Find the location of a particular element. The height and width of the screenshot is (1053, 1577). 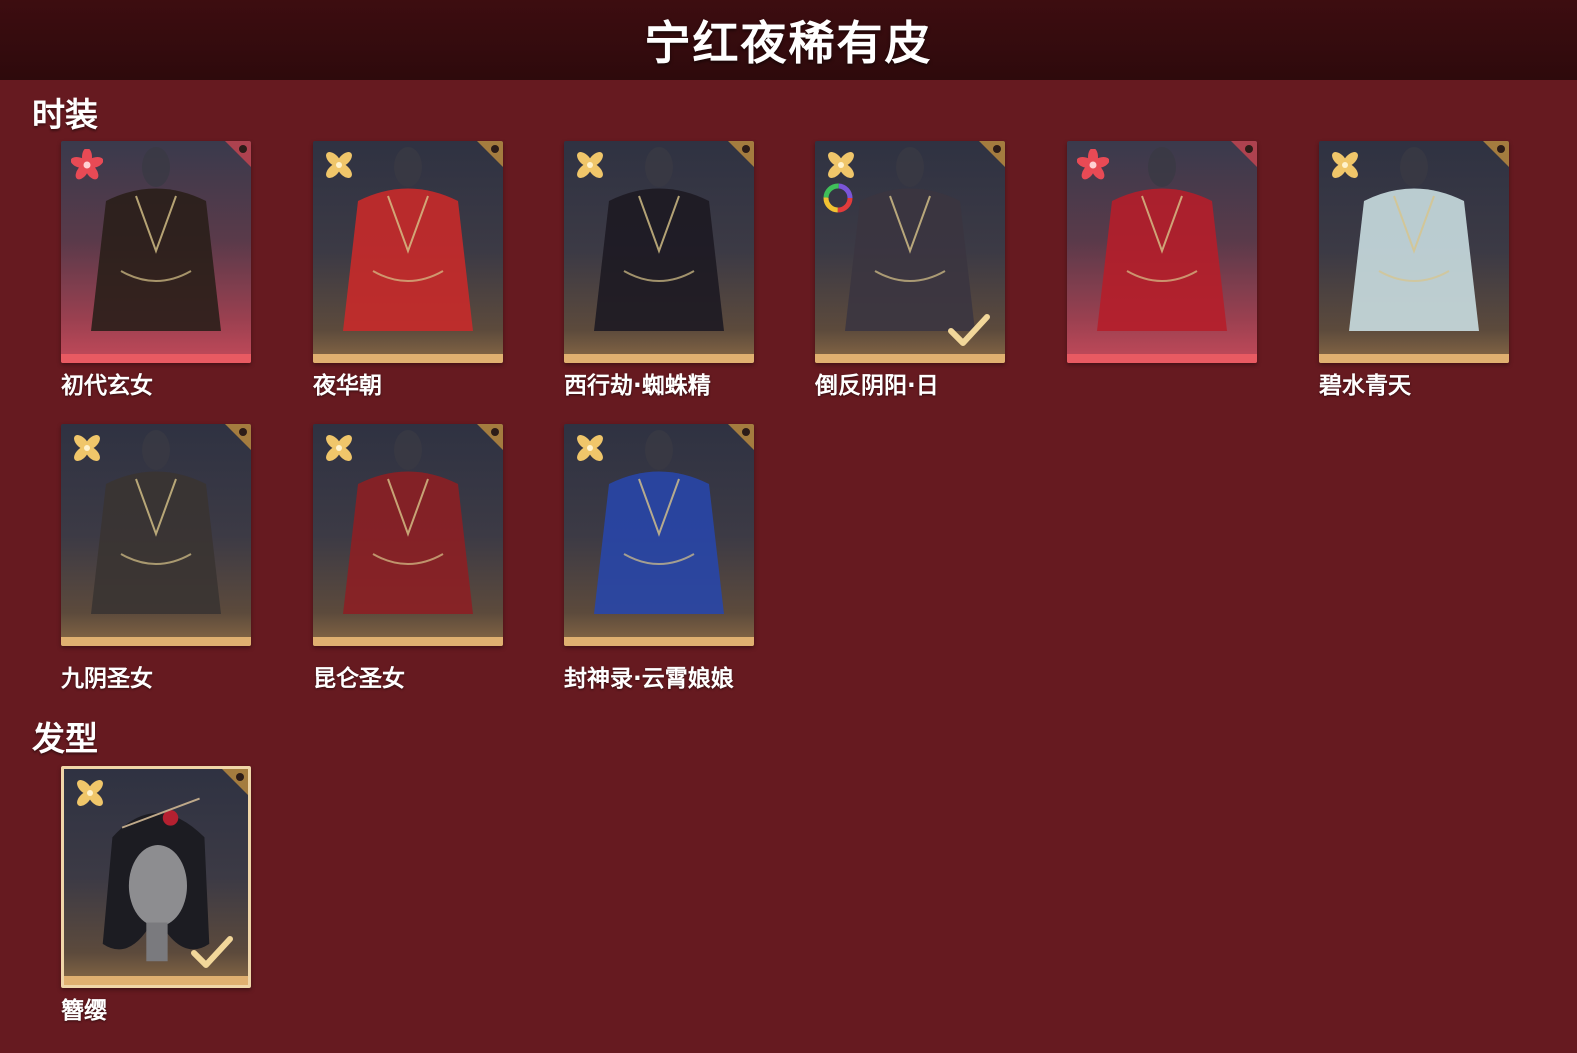

hair-card is located at coordinates (156, 877).